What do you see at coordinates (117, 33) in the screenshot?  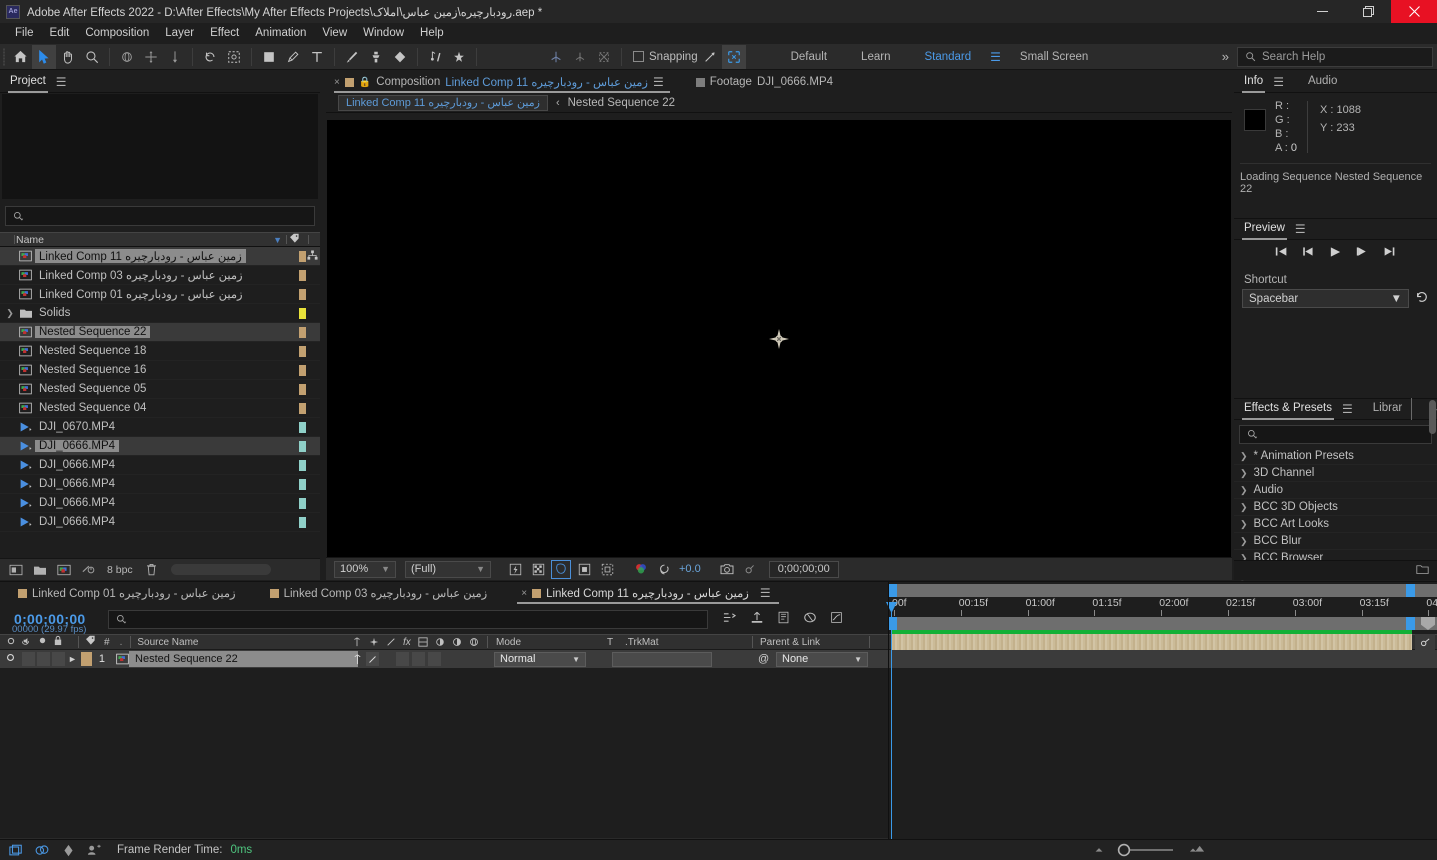 I see `menu-composition: Composition` at bounding box center [117, 33].